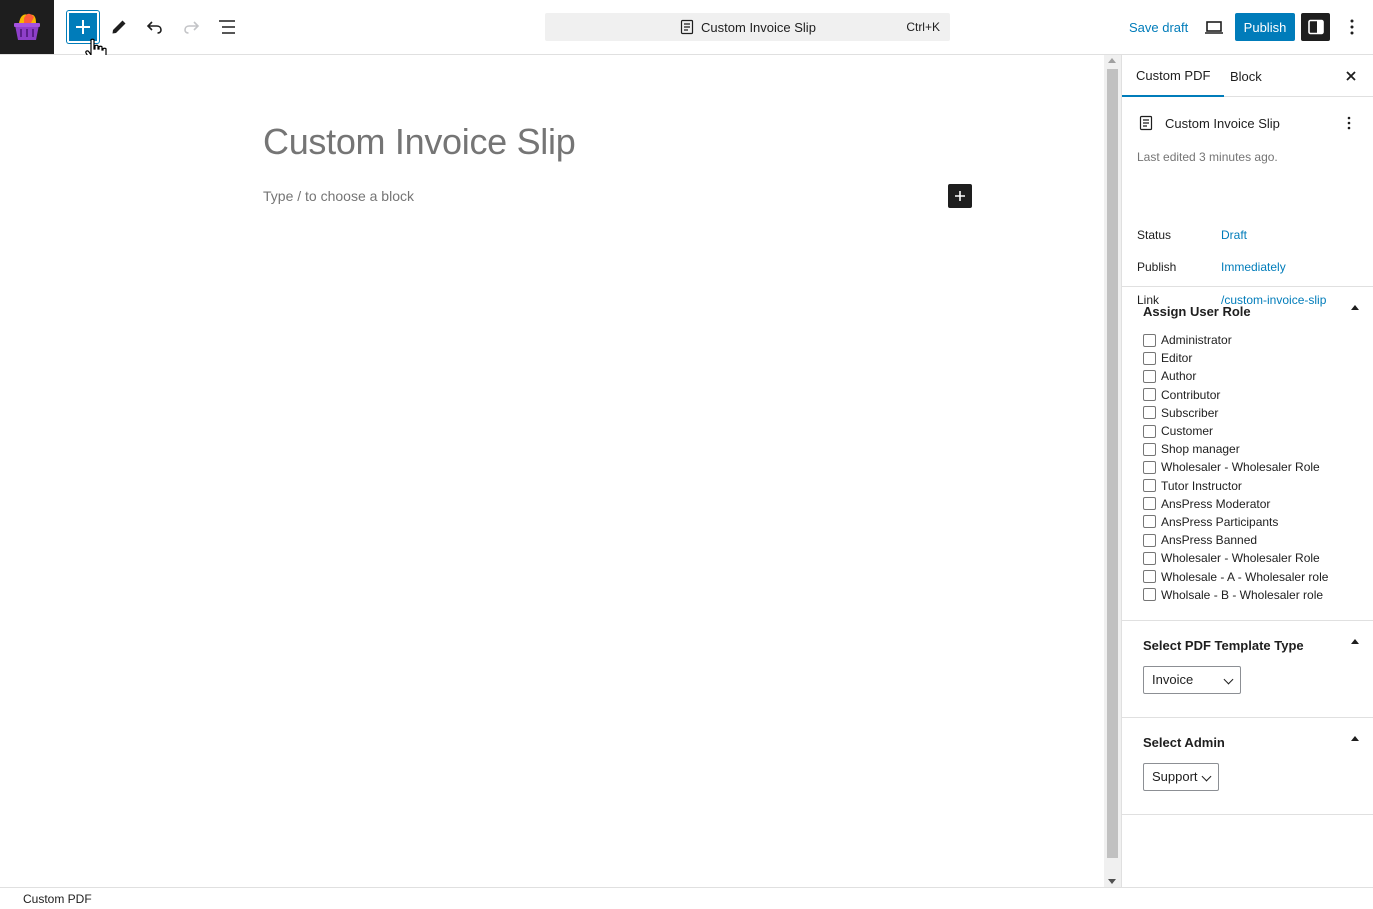 This screenshot has width=1373, height=909. Describe the element at coordinates (1247, 309) in the screenshot. I see `assign-user-role-toggle: Assign User Role` at that location.